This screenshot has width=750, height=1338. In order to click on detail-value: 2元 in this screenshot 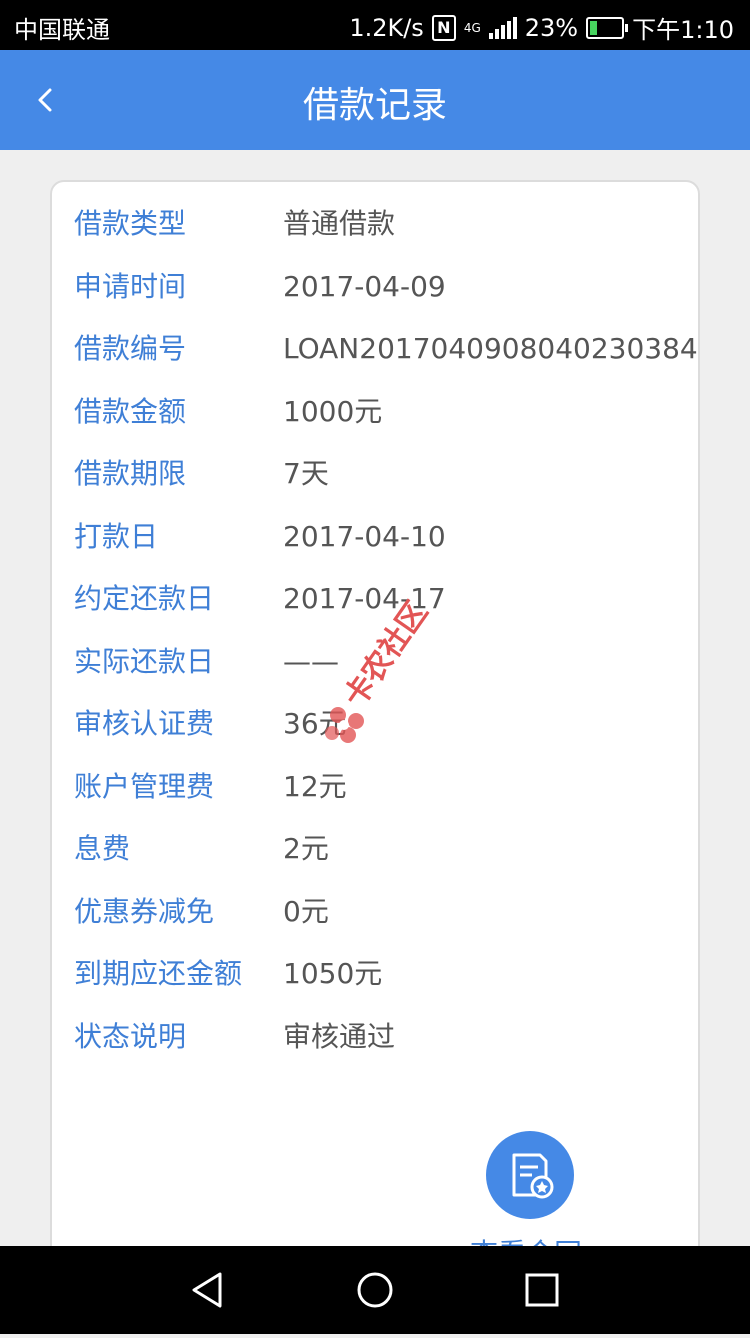, I will do `click(306, 848)`.